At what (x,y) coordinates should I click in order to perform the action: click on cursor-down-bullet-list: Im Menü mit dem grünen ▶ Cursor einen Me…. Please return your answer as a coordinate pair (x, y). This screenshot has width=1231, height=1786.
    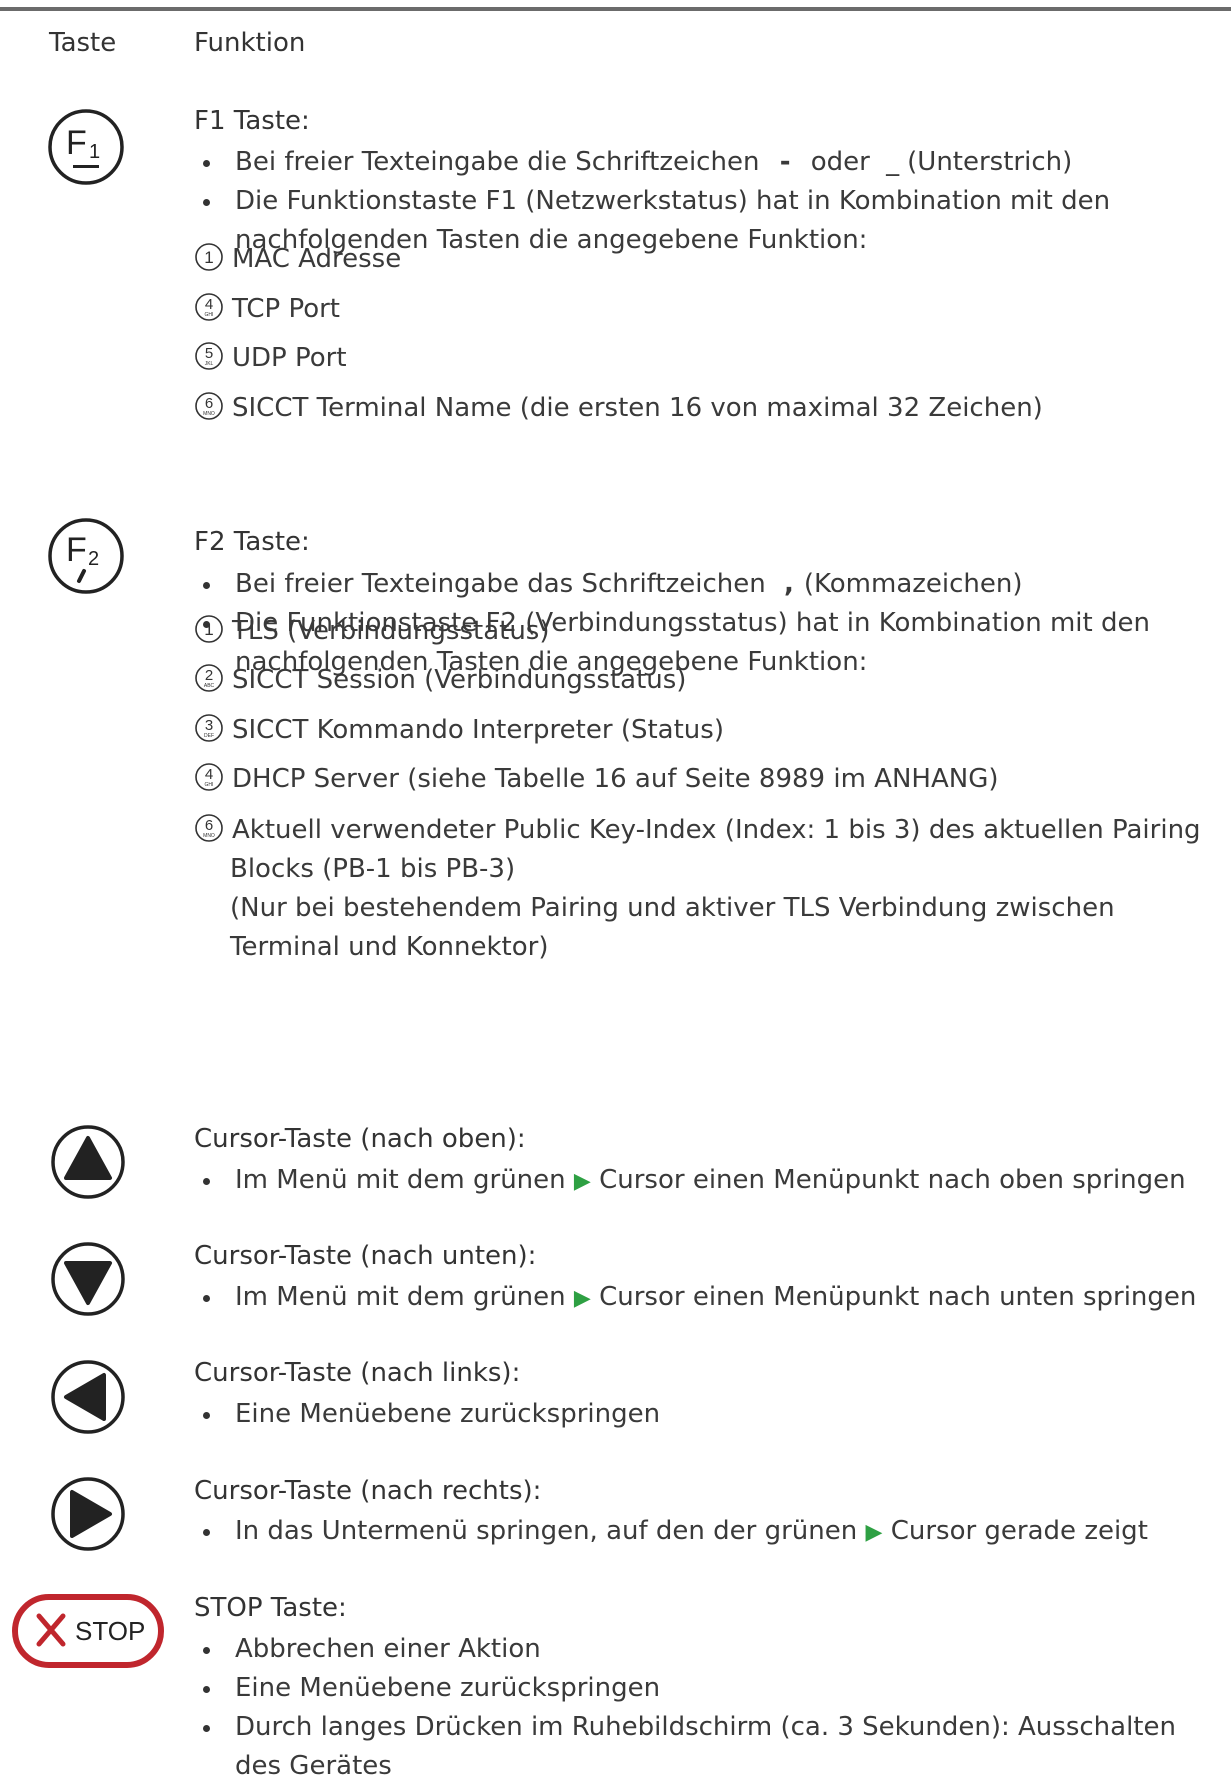
    Looking at the image, I should click on (709, 1298).